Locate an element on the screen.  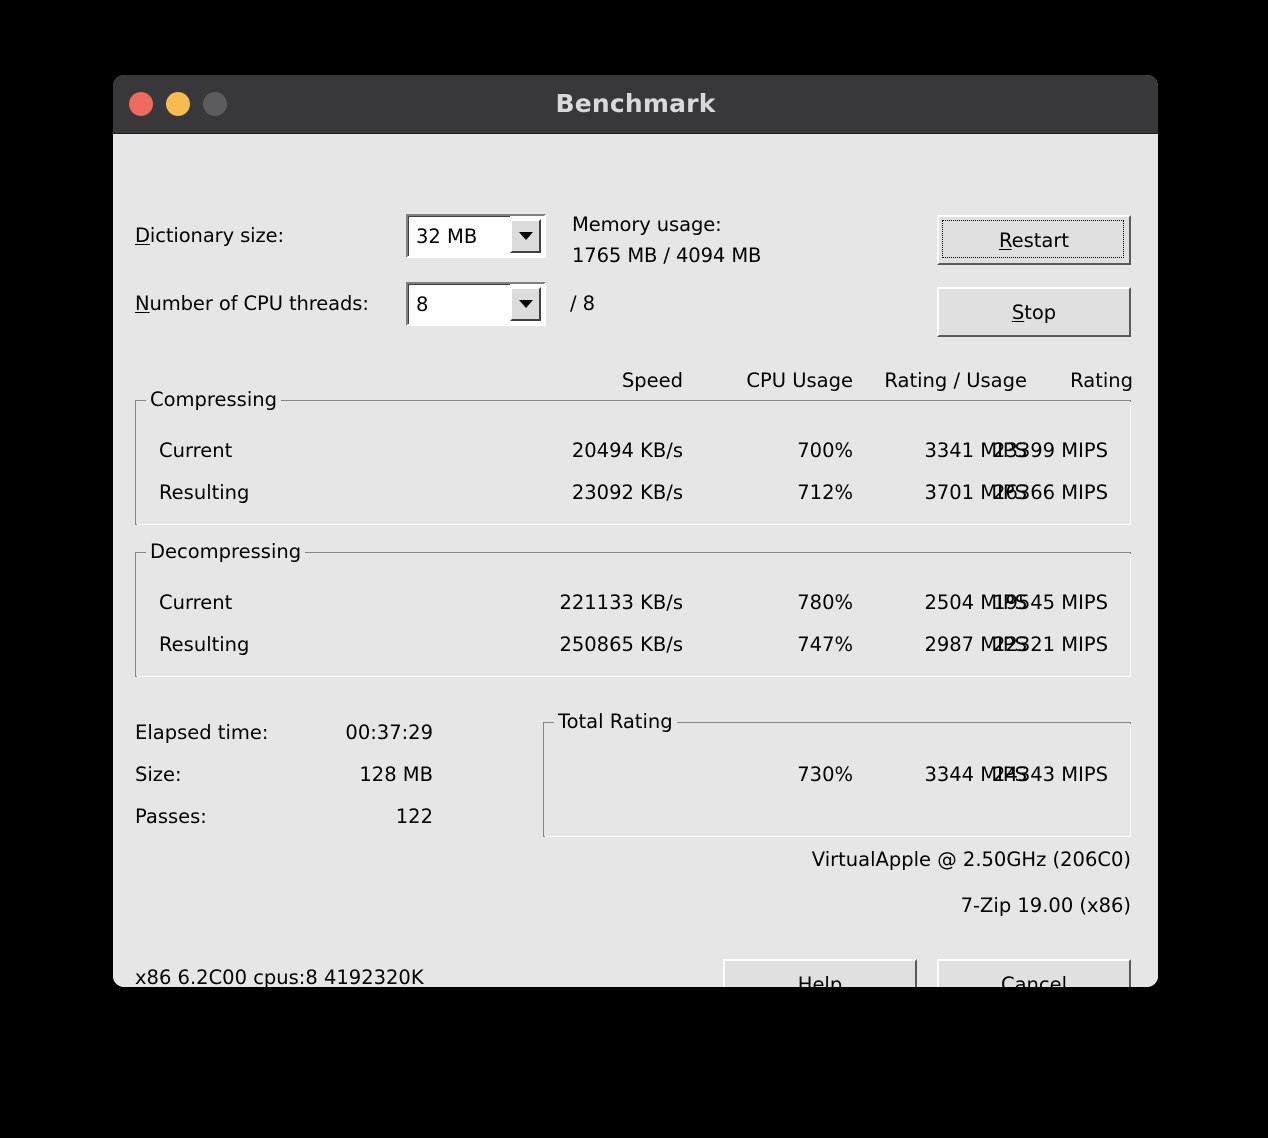
dictionary-size-value: 32 MB is located at coordinates (459, 236).